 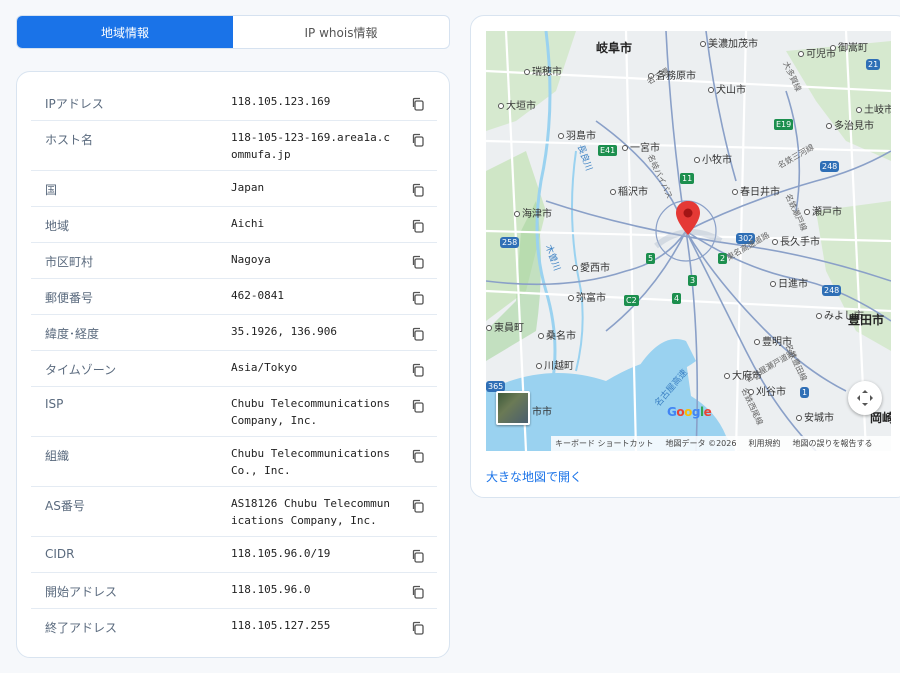 What do you see at coordinates (796, 240) in the screenshot?
I see `city-label: 長久手市` at bounding box center [796, 240].